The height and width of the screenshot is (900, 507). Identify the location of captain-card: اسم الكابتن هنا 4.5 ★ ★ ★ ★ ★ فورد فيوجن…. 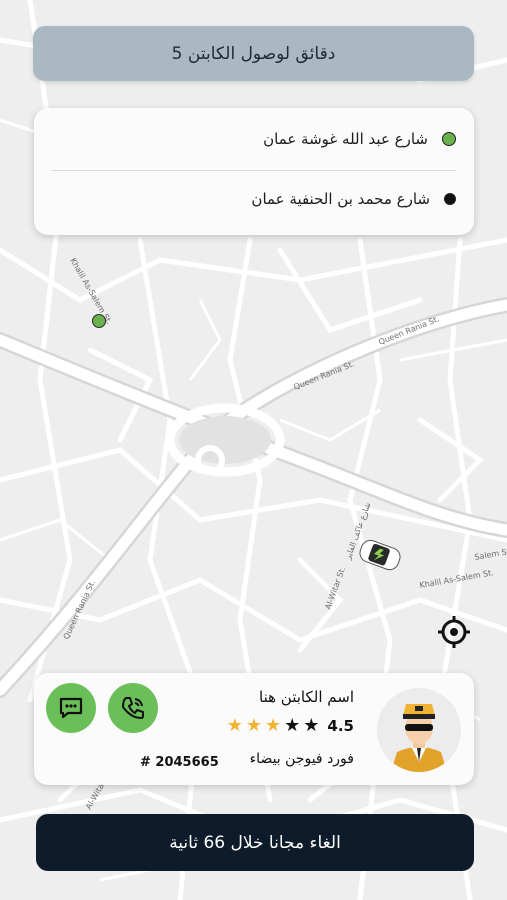
(254, 729).